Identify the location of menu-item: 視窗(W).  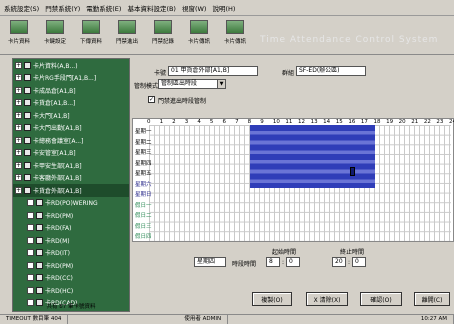
(194, 8).